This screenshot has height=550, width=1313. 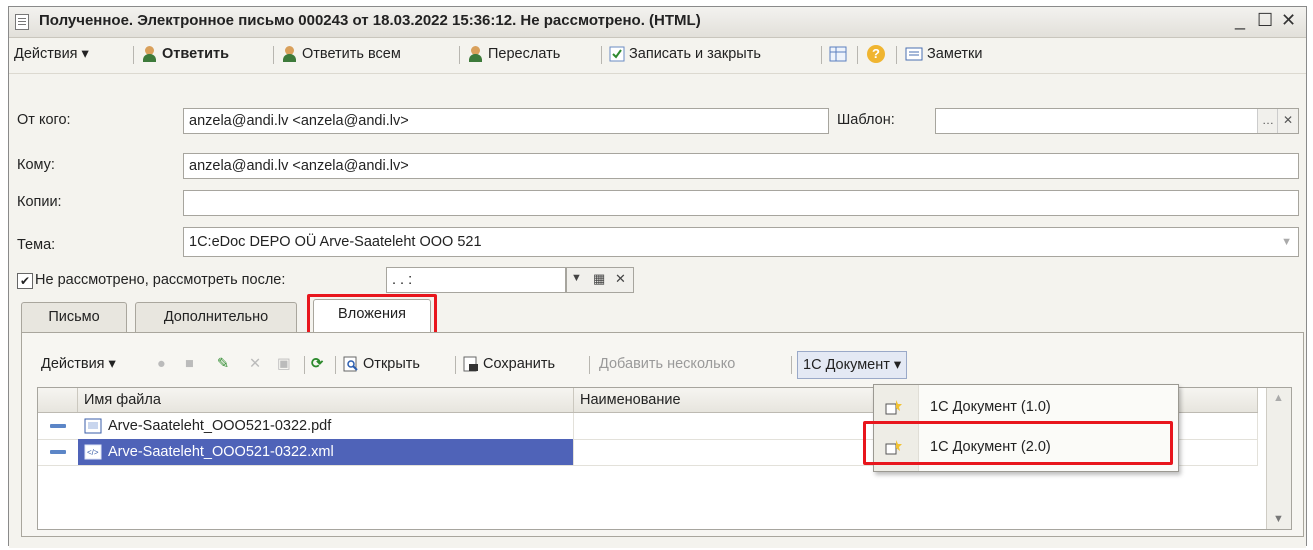 I want to click on save-icon, so click(x=470, y=364).